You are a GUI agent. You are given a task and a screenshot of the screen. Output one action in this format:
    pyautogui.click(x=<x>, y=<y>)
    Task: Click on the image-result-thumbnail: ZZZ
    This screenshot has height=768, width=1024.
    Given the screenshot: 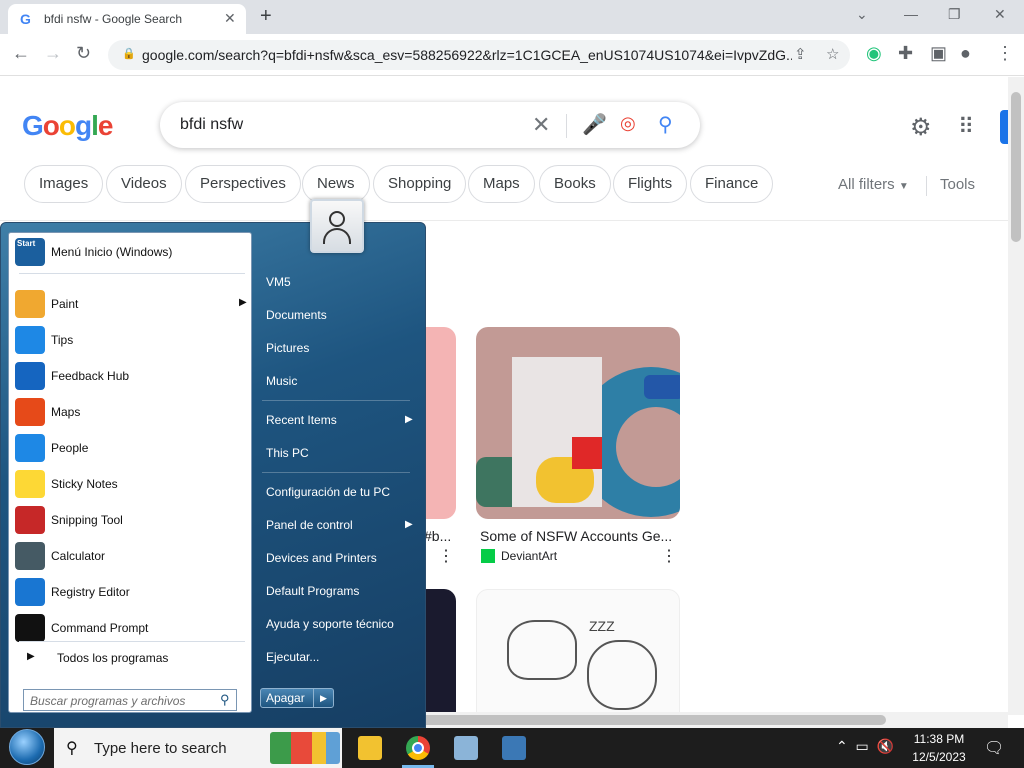 What is the action you would take?
    pyautogui.click(x=578, y=651)
    